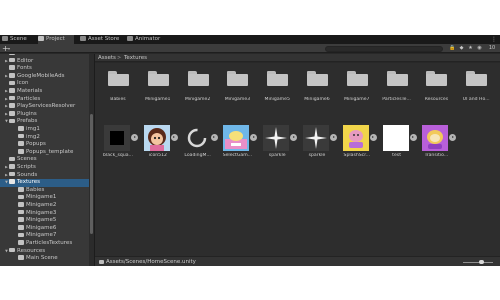 The width and height of the screenshot is (500, 300). I want to click on asset-tile: test, so click(398, 147).